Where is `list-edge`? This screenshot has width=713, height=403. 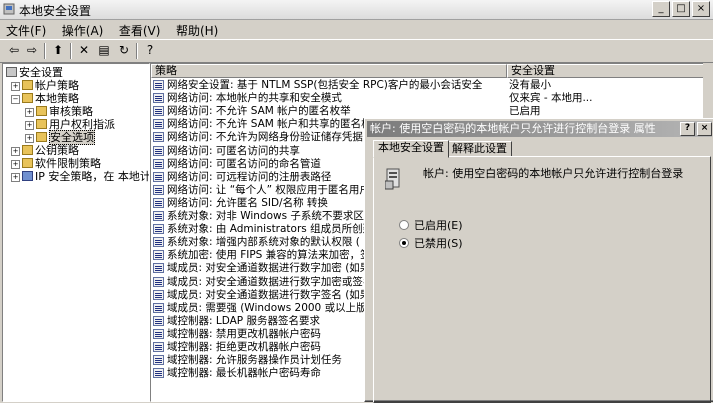 list-edge is located at coordinates (708, 90).